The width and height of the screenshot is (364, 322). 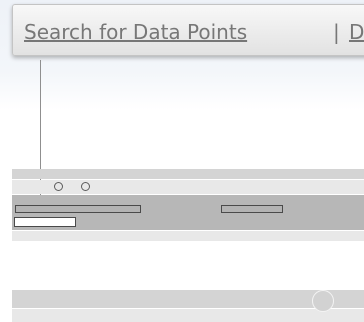 I want to click on slider-knob, so click(x=323, y=301).